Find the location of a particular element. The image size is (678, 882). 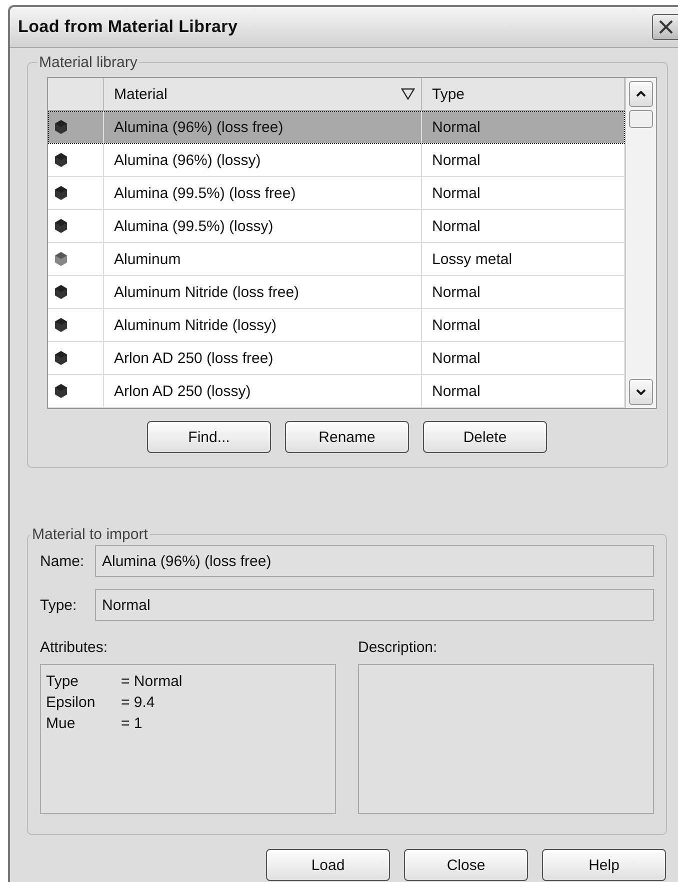

close-button is located at coordinates (665, 27).